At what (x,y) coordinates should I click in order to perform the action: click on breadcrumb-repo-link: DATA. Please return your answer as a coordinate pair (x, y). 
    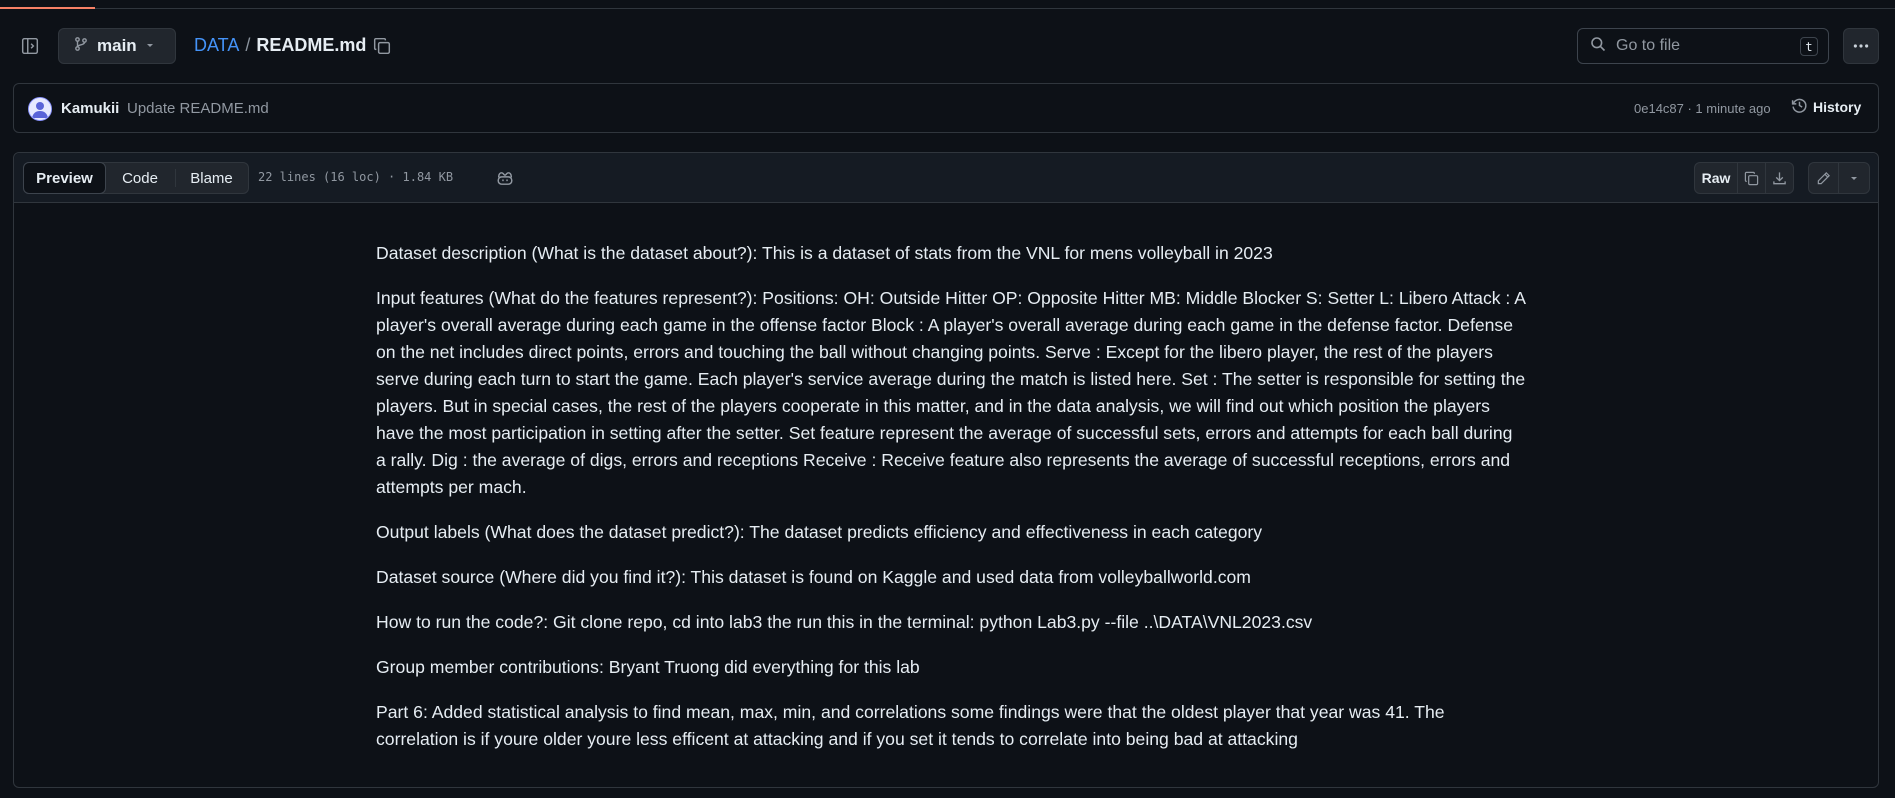
    Looking at the image, I should click on (216, 45).